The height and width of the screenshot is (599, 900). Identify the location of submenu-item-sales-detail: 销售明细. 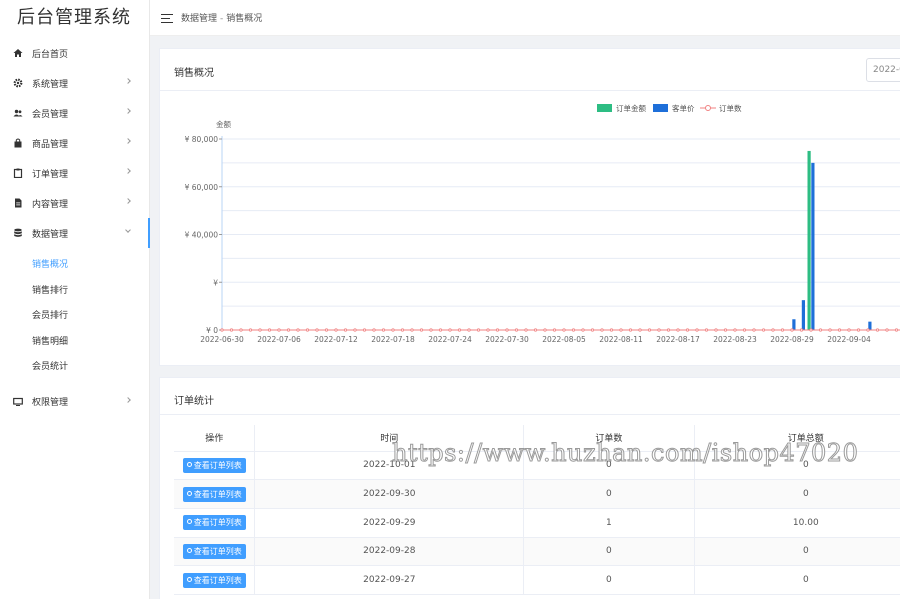
(74, 343).